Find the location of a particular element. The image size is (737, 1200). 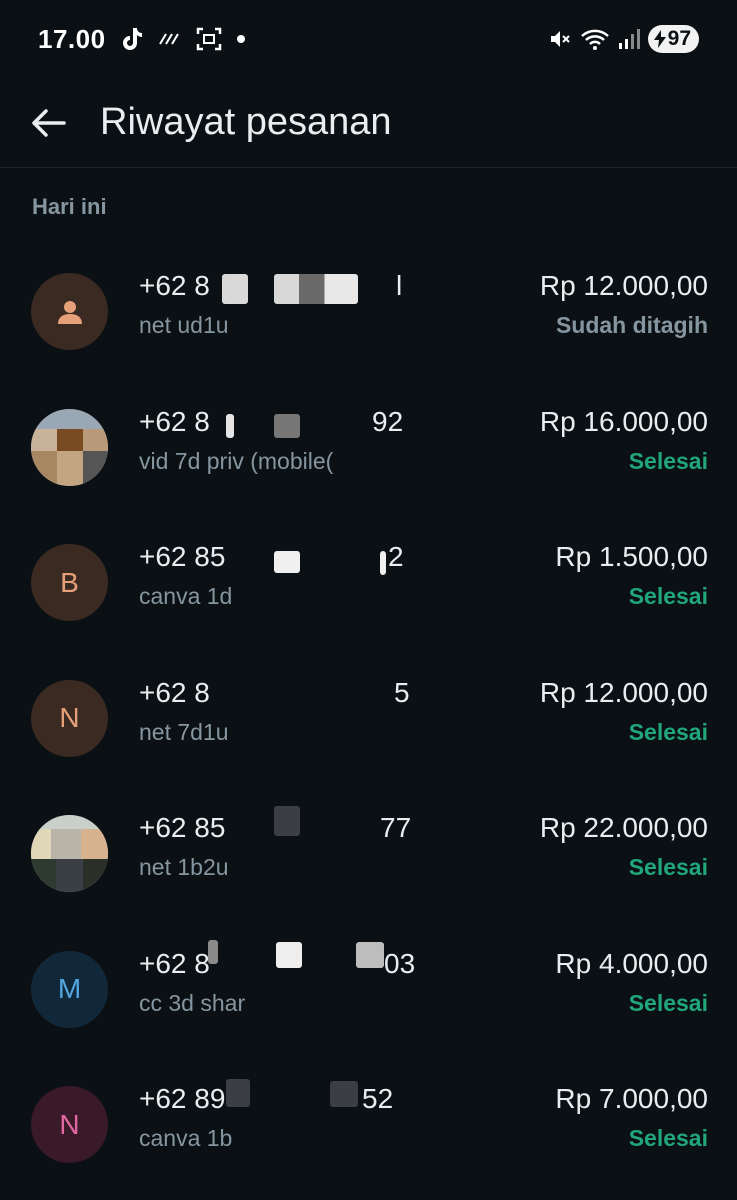

product-name: net 1b2u is located at coordinates (184, 867).